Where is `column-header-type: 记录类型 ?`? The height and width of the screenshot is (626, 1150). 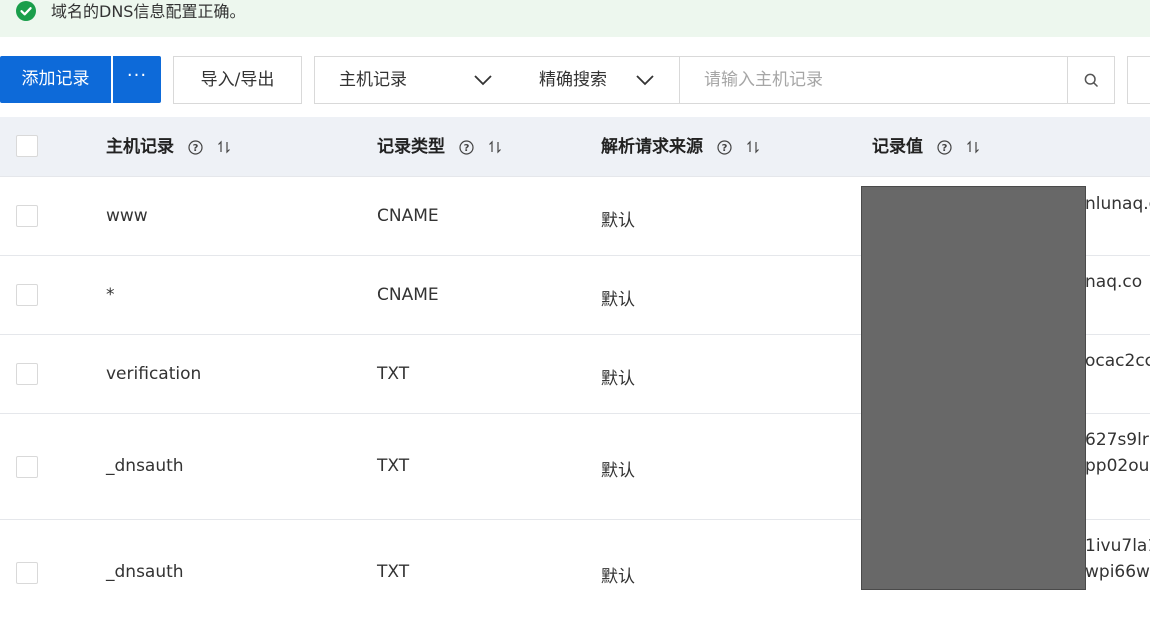 column-header-type: 记录类型 ? is located at coordinates (439, 147).